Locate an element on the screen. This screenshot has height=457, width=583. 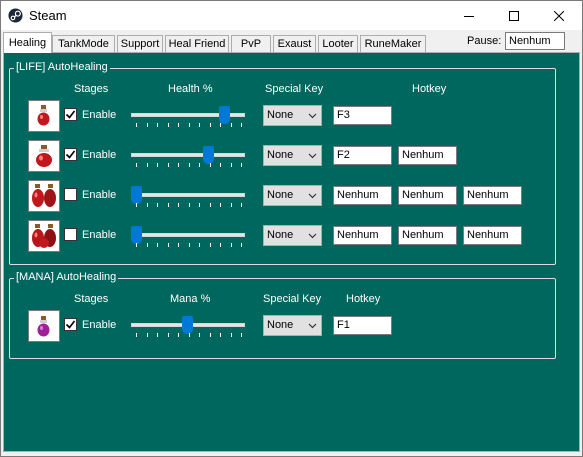
life-stage-3-hotkey-3: Nenhum is located at coordinates (492, 195).